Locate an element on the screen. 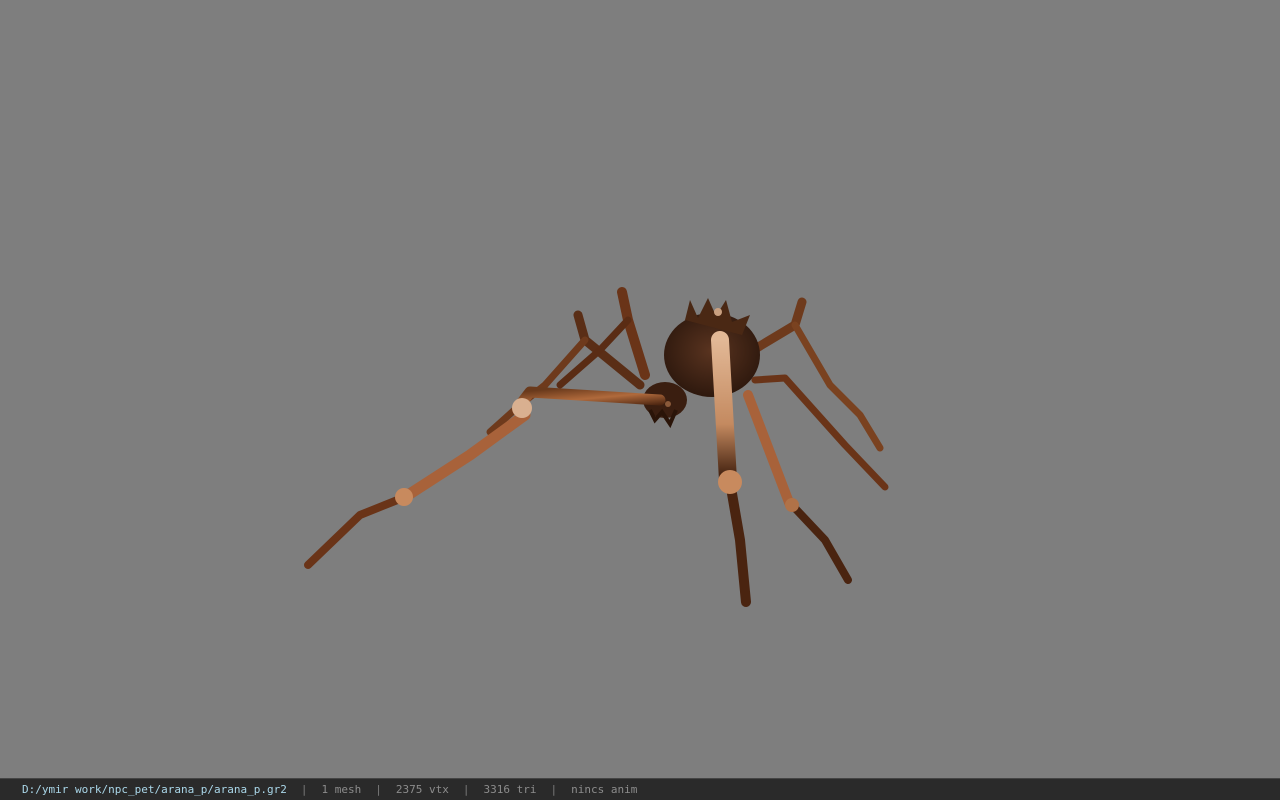 This screenshot has height=800, width=1280. file-path: D:/ymir work/npc_pet/arana_p/arana_p.gr2 is located at coordinates (154, 789).